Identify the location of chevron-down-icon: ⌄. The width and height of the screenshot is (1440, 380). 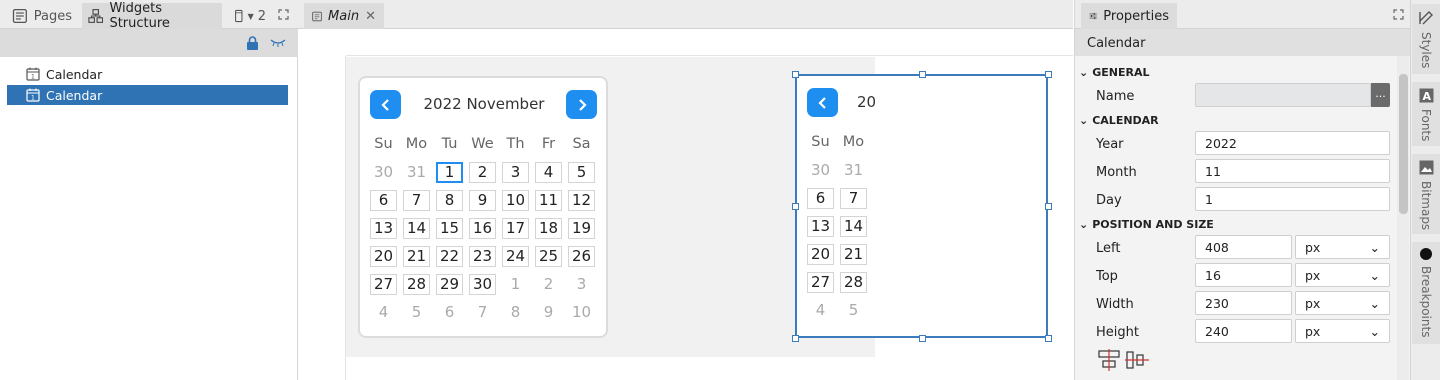
(1084, 224).